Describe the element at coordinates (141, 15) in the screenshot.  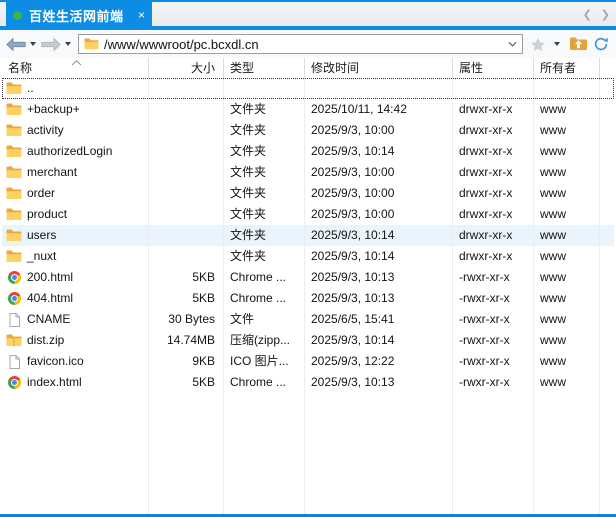
I see `tab-close-icon: ×` at that location.